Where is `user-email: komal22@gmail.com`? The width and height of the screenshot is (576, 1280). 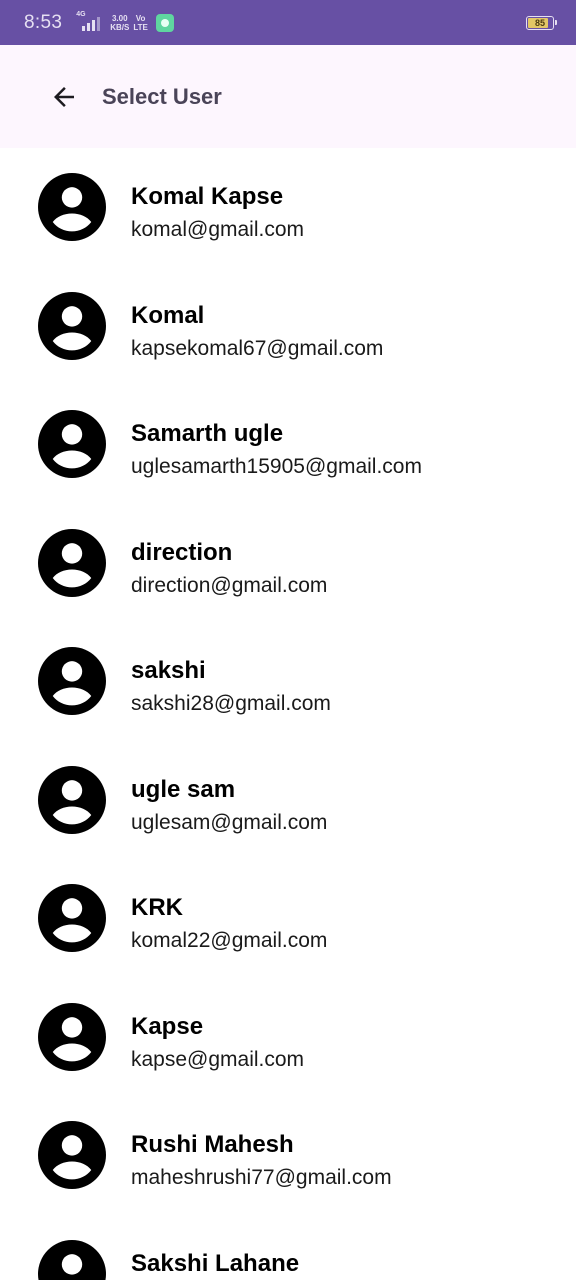
user-email: komal22@gmail.com is located at coordinates (229, 940).